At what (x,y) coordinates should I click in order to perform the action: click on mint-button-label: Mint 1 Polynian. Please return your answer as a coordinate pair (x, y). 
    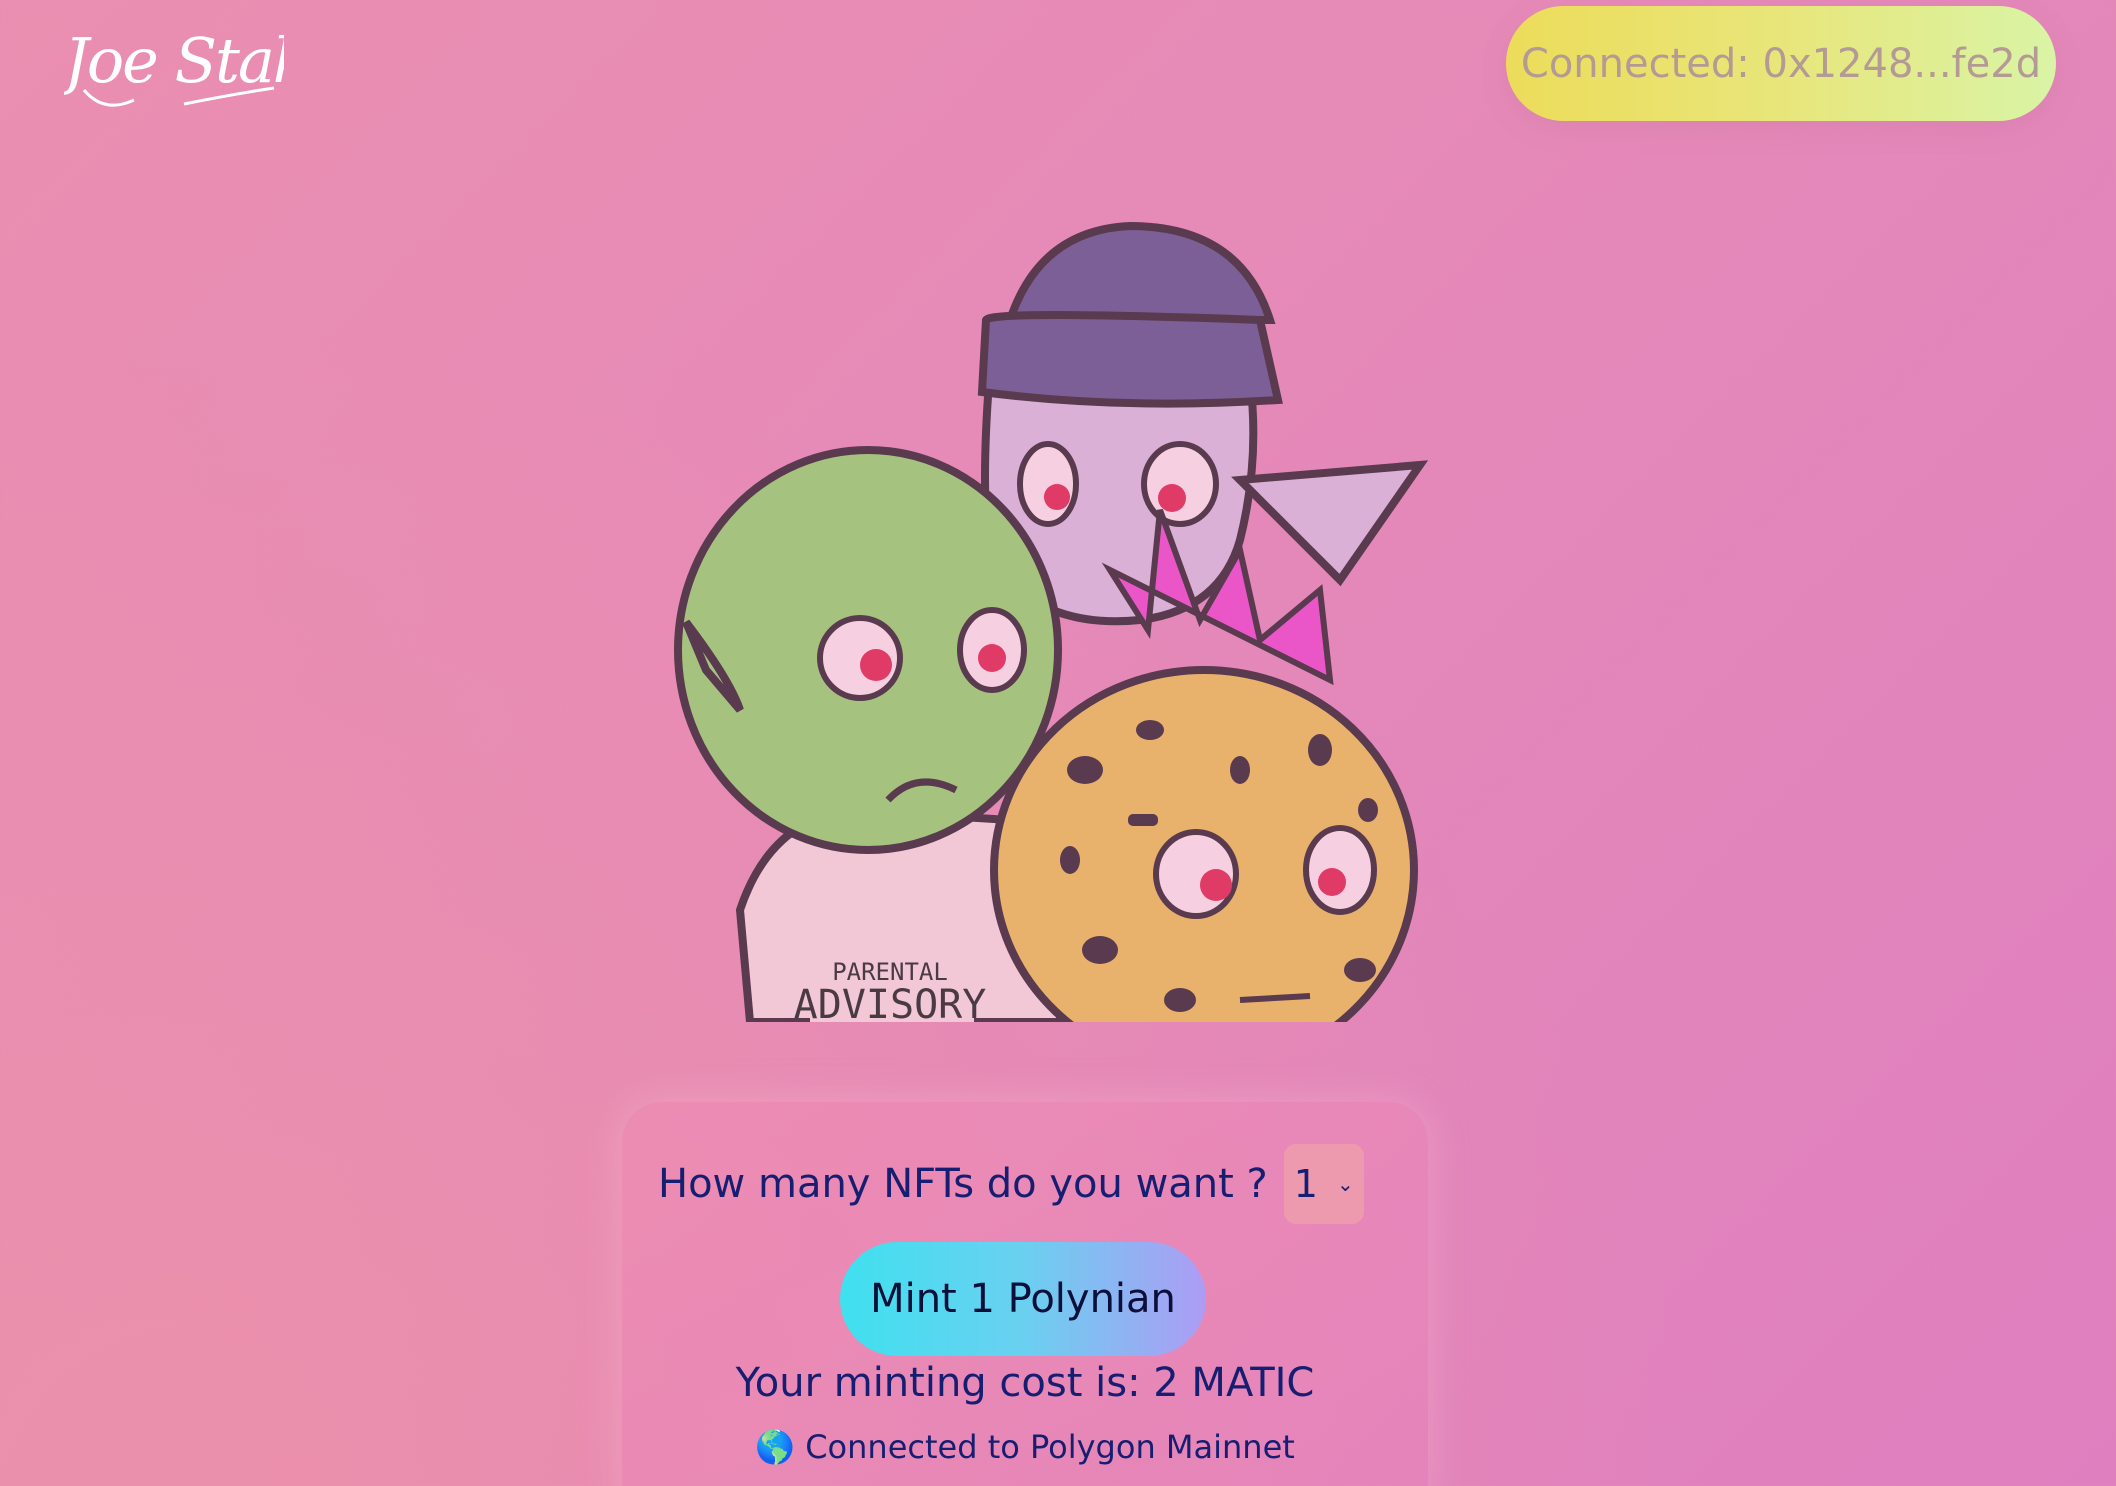
    Looking at the image, I should click on (1023, 1299).